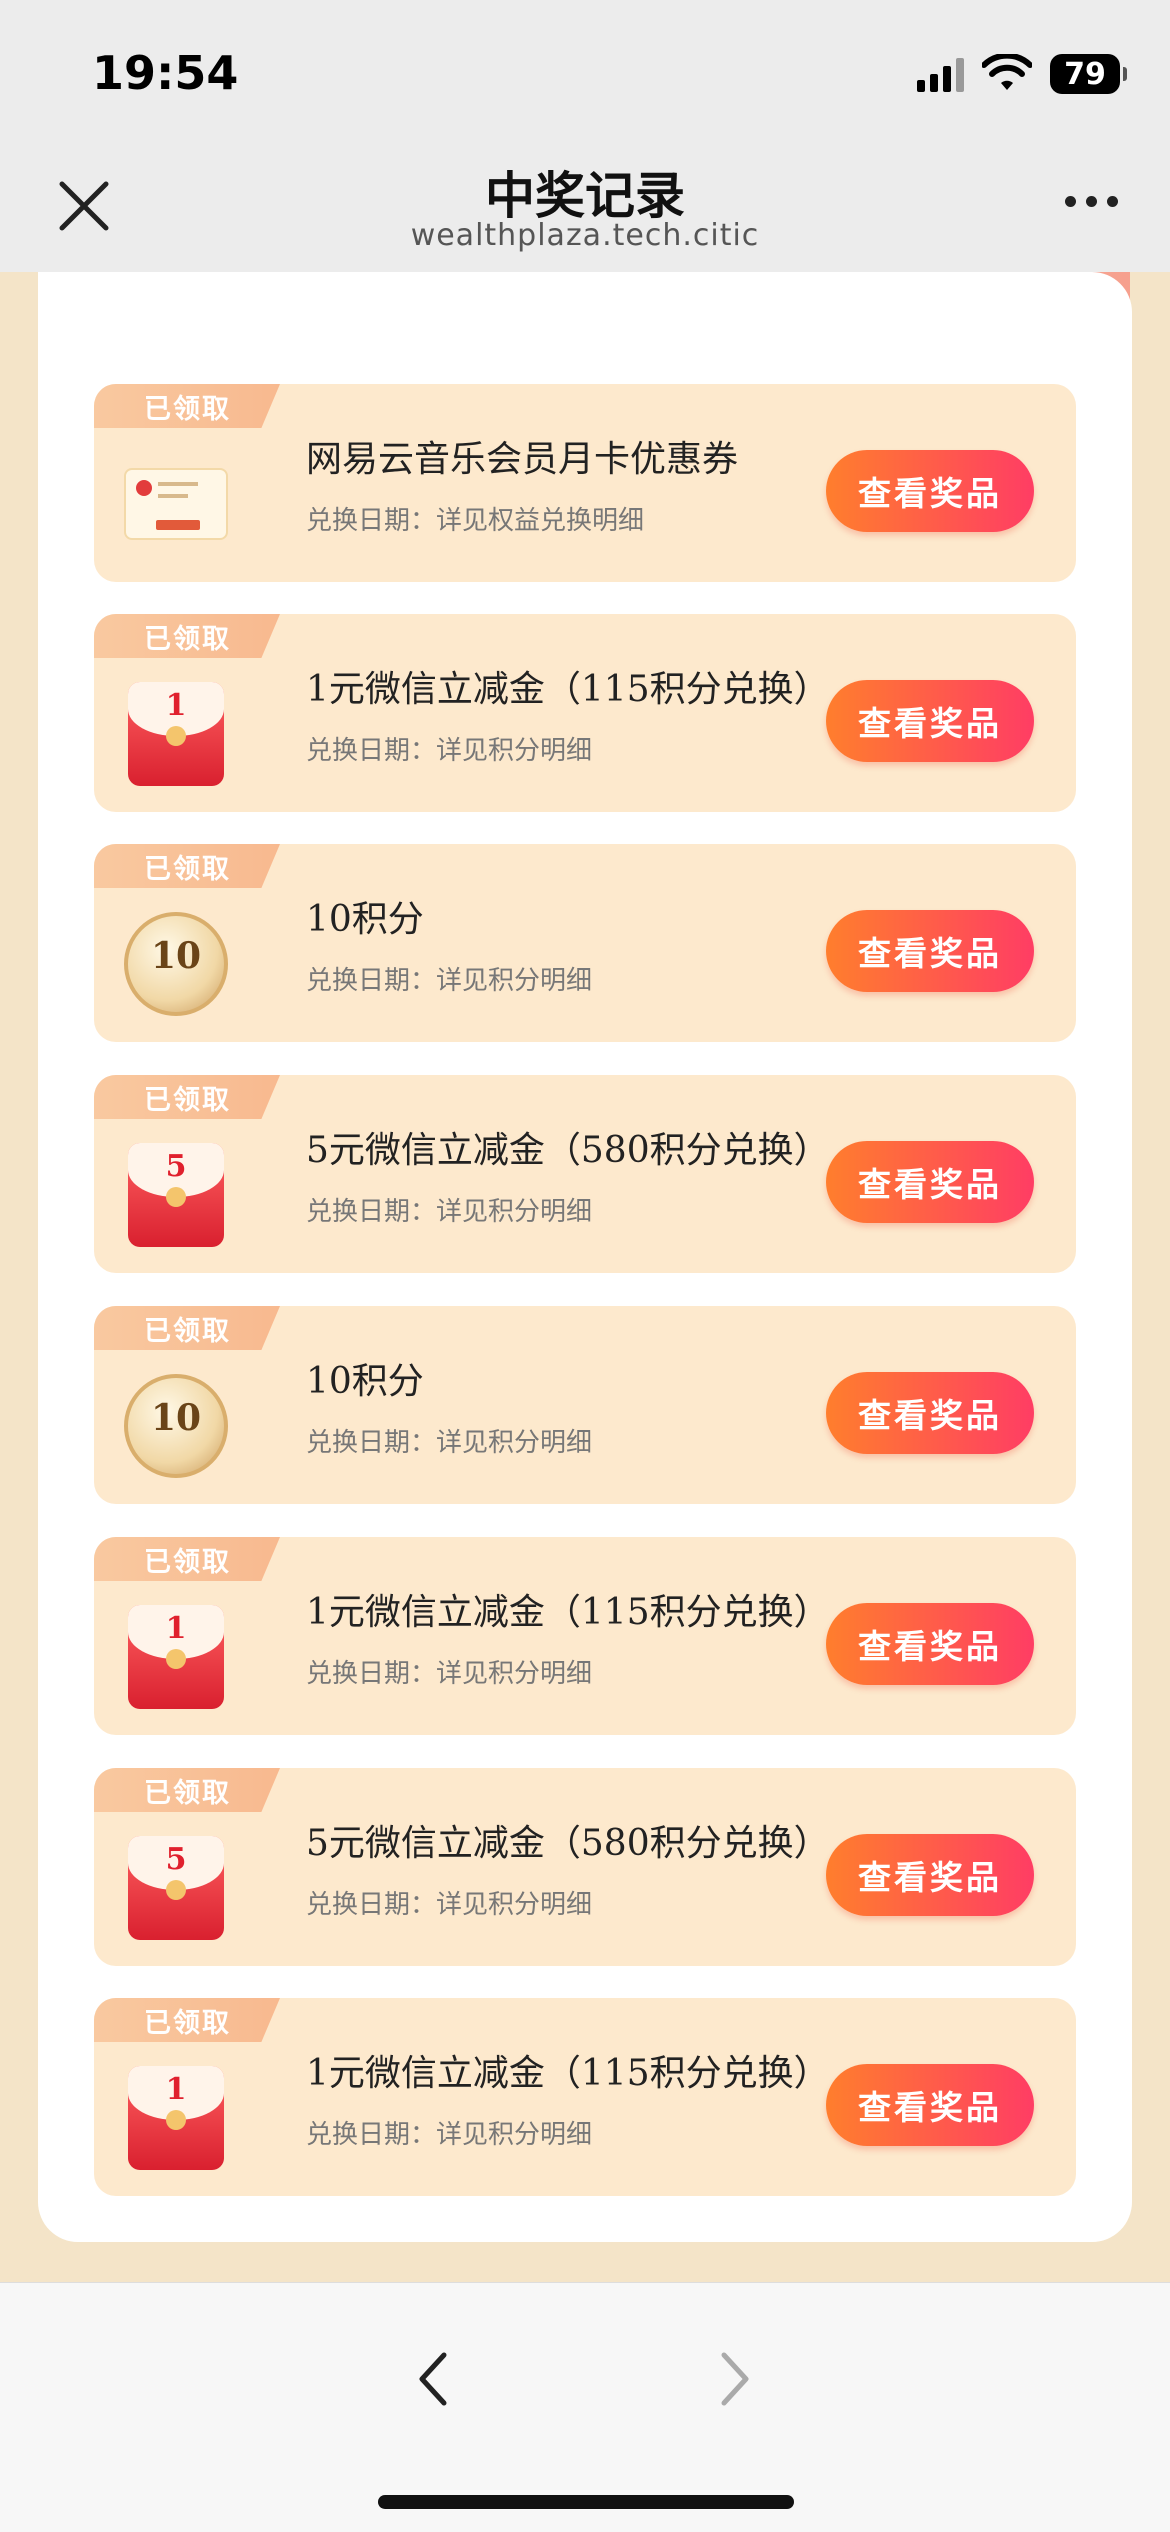 Image resolution: width=1170 pixels, height=2532 pixels. I want to click on status-icons: 79, so click(1022, 74).